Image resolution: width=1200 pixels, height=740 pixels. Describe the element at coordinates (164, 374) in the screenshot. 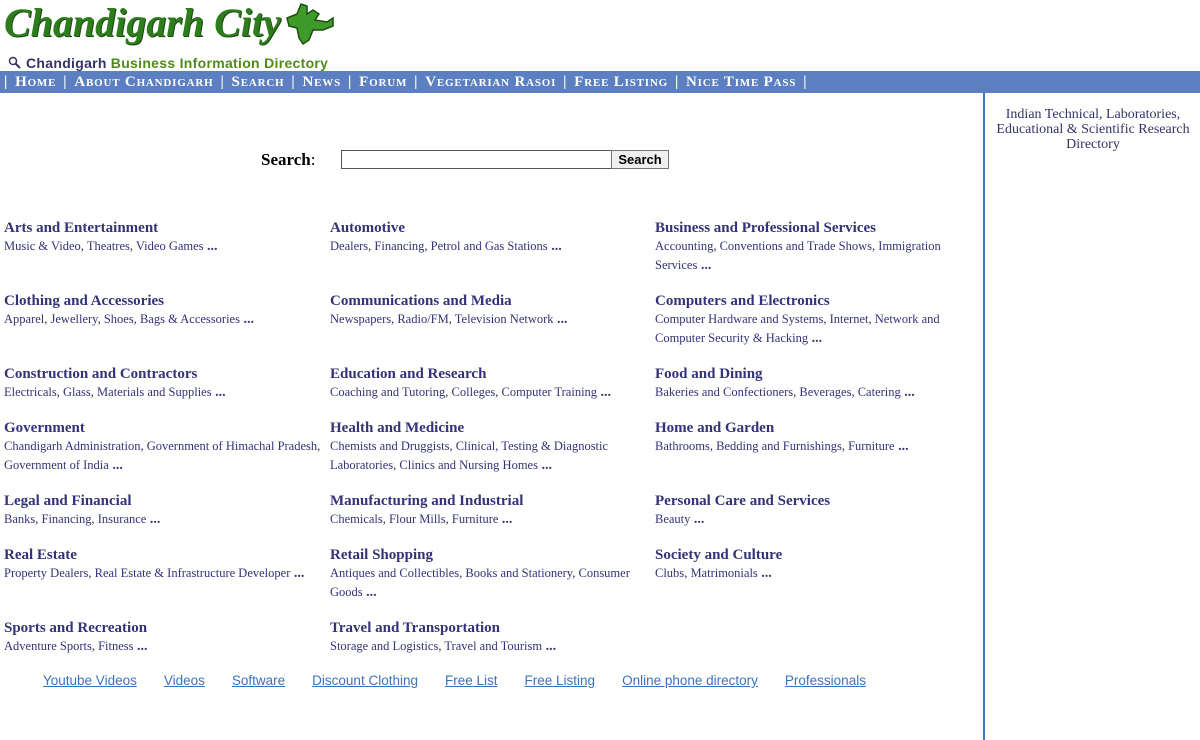

I see `category-title: Construction and Contractors` at that location.